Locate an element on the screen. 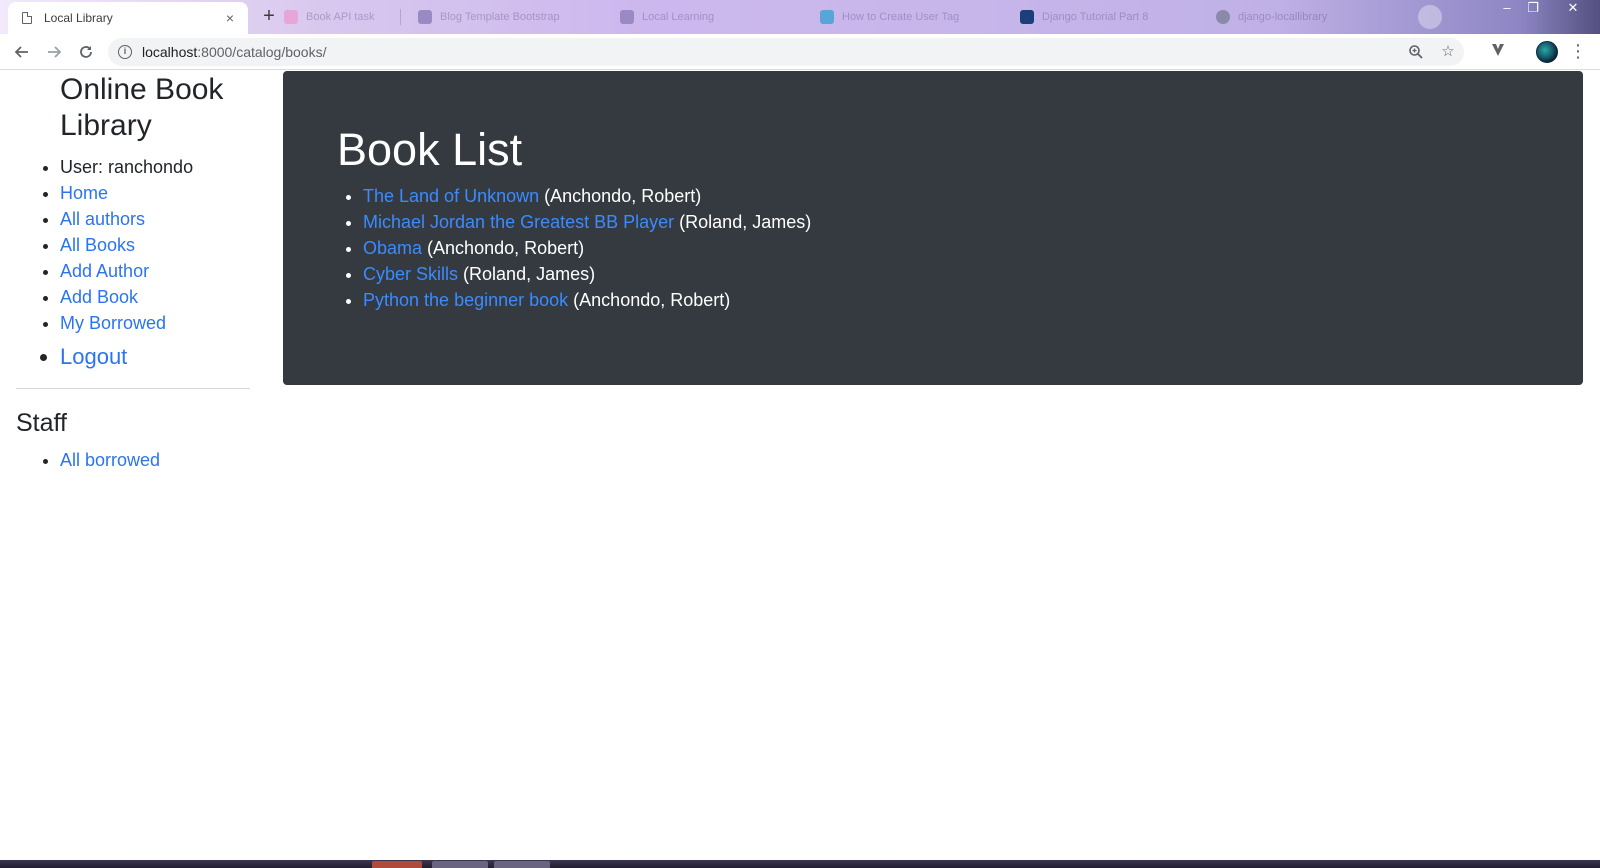 The width and height of the screenshot is (1600, 868). sidebar-link-home: Home is located at coordinates (84, 193).